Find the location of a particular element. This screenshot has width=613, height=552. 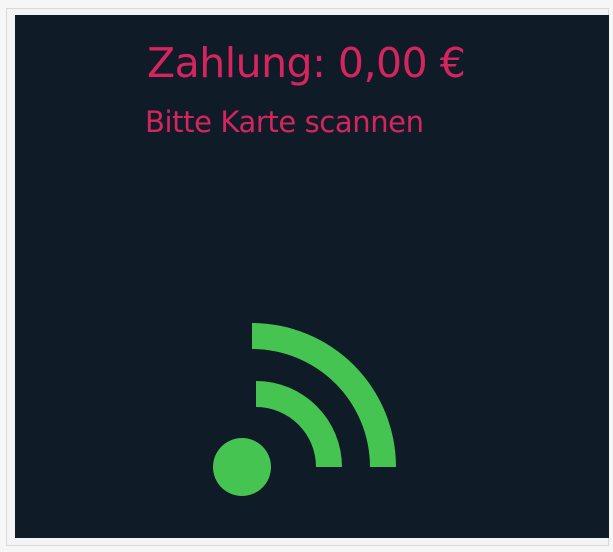

payment-amount-title: Zahlung: 0,00 € is located at coordinates (306, 63).